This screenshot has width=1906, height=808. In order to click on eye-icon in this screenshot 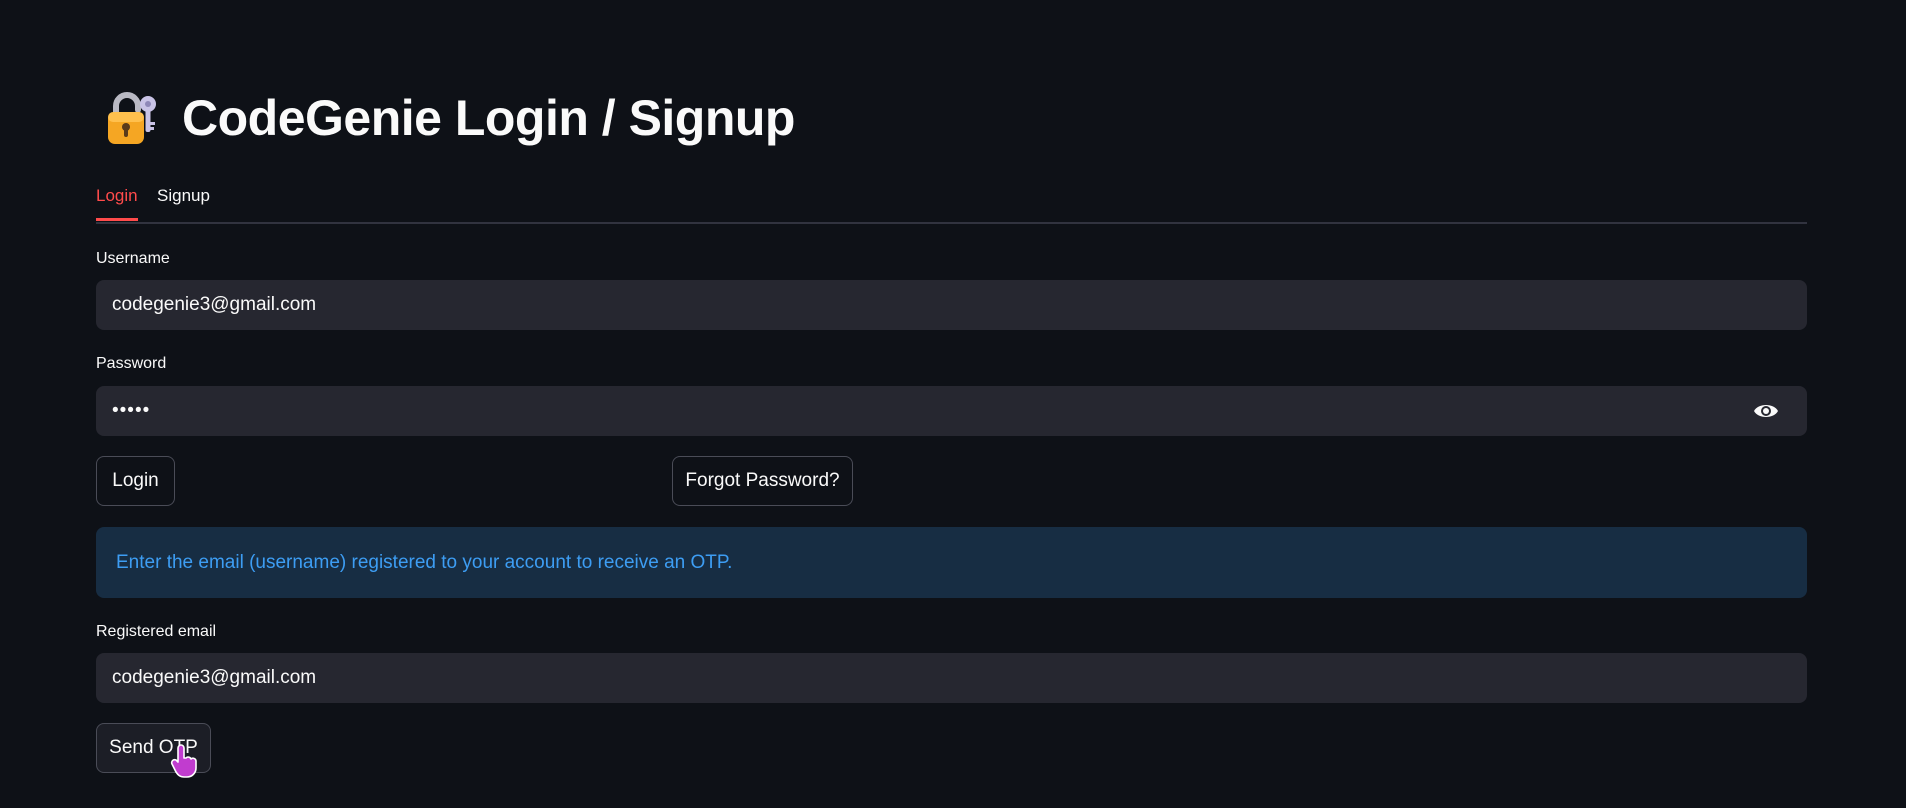, I will do `click(1766, 411)`.